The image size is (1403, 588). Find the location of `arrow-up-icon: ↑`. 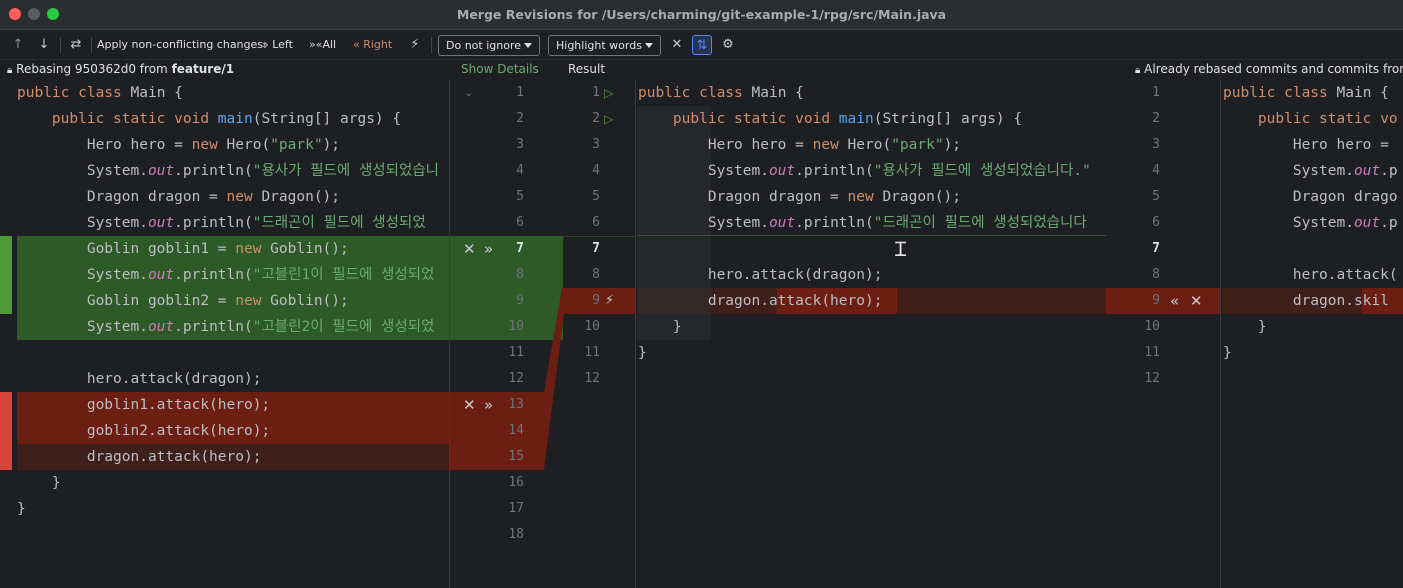

arrow-up-icon: ↑ is located at coordinates (18, 45).